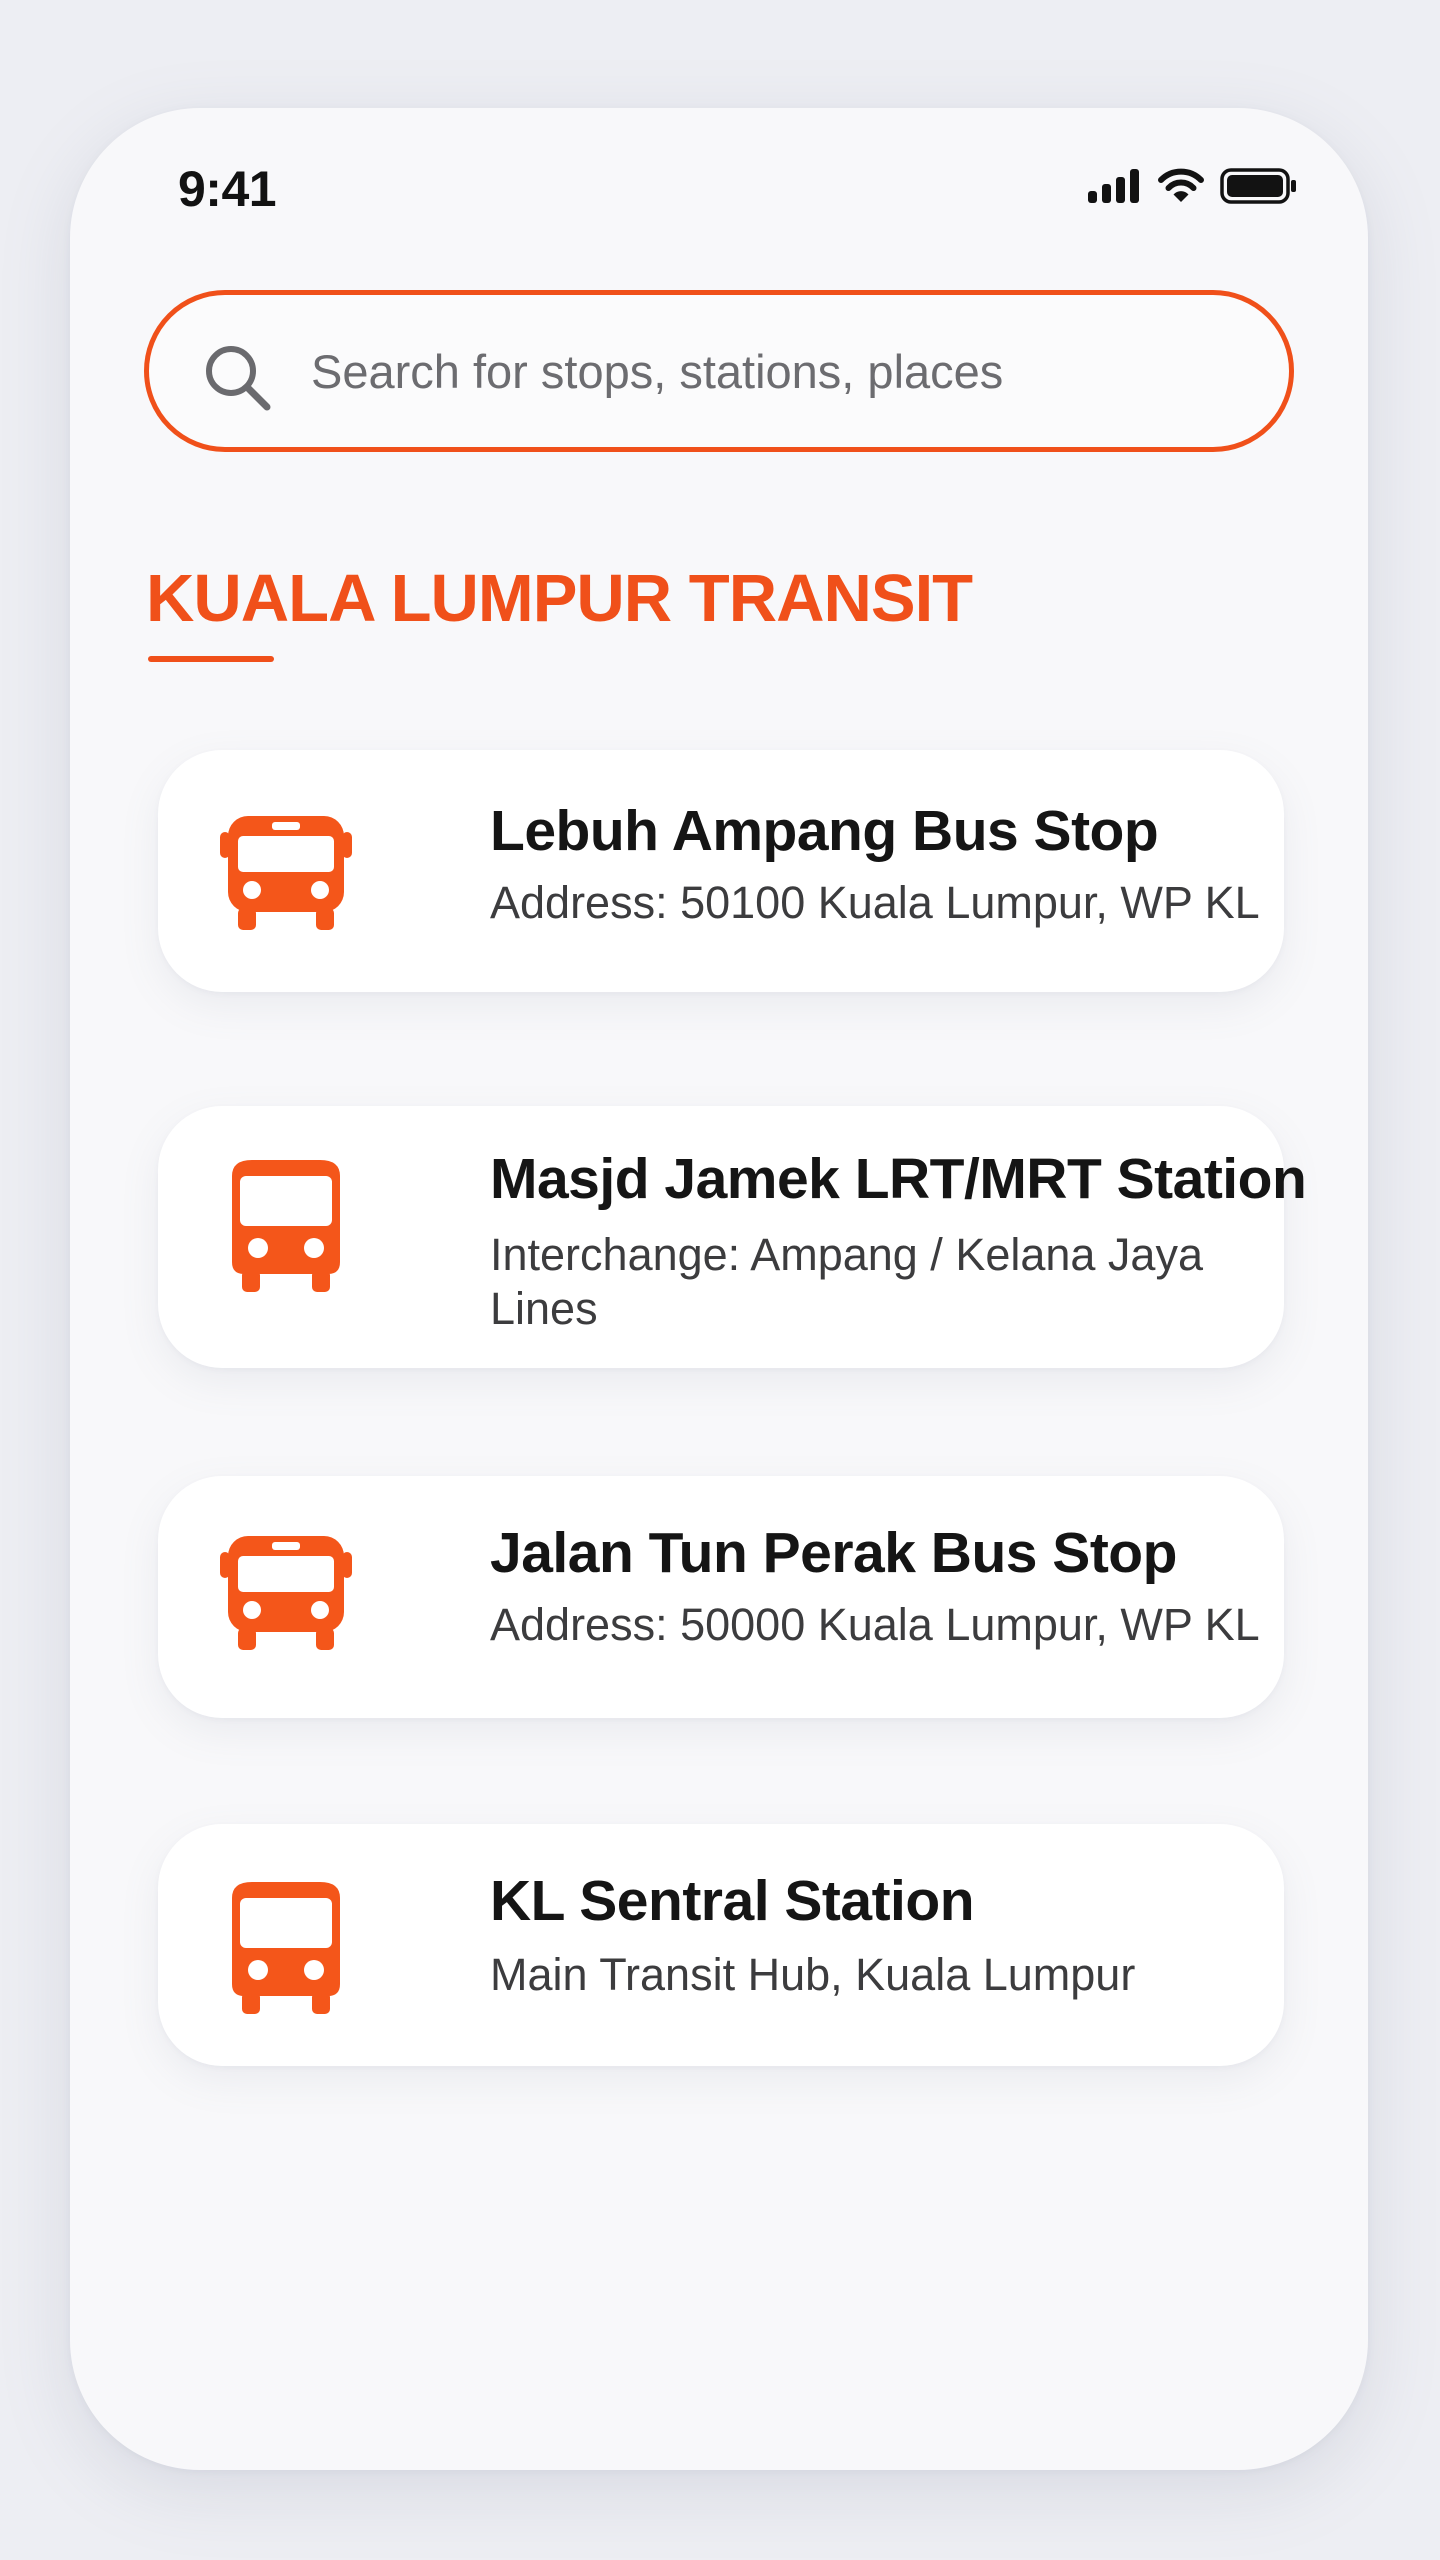 The width and height of the screenshot is (1440, 2560). I want to click on search-icon, so click(238, 378).